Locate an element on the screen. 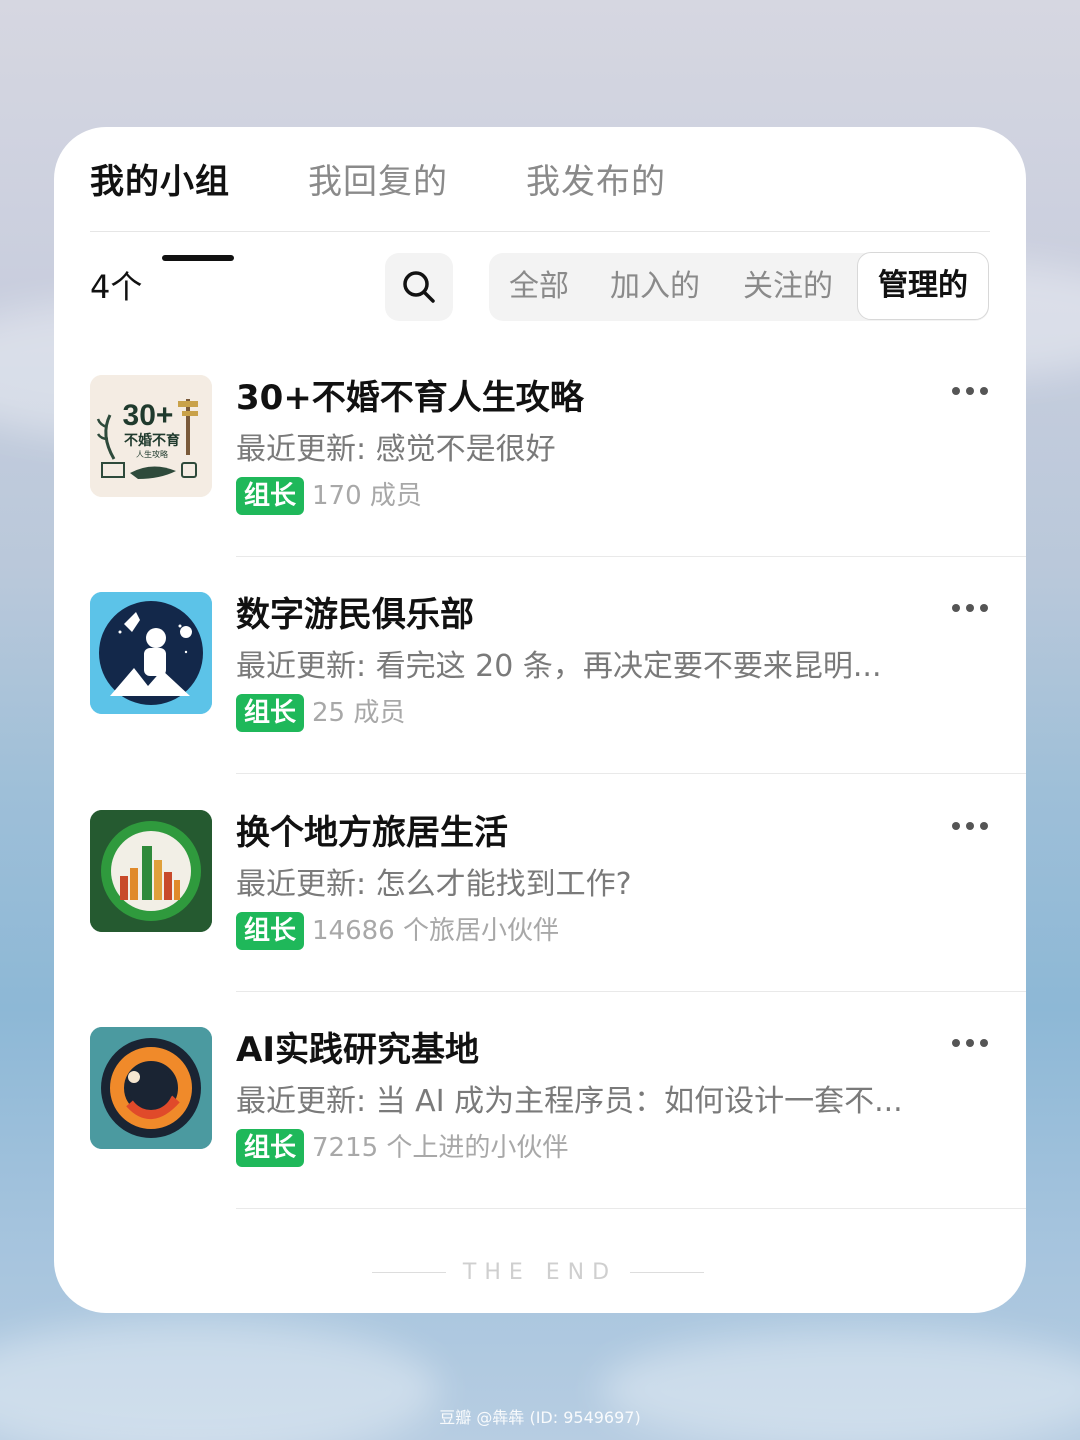 This screenshot has height=1440, width=1080. search-button is located at coordinates (419, 287).